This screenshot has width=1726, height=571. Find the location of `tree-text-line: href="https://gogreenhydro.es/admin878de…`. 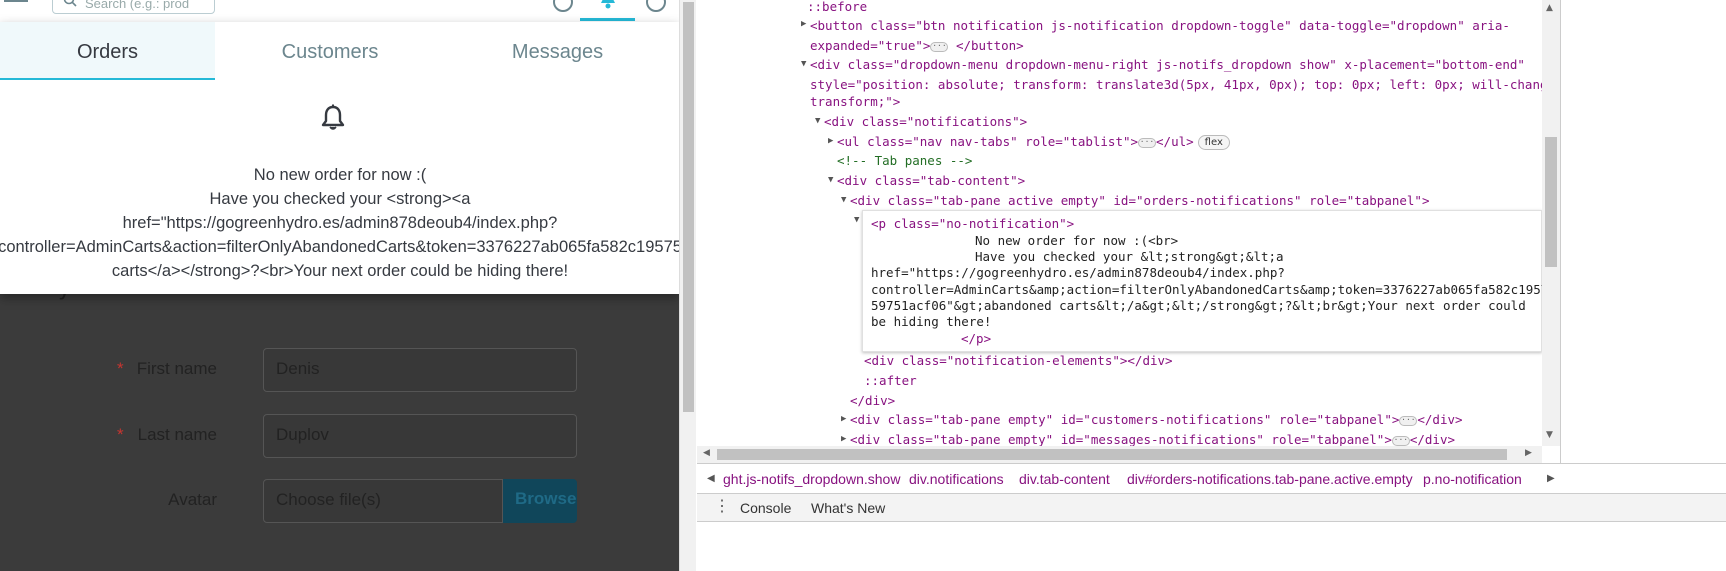

tree-text-line: href="https://gogreenhydro.es/admin878de… is located at coordinates (1078, 272).